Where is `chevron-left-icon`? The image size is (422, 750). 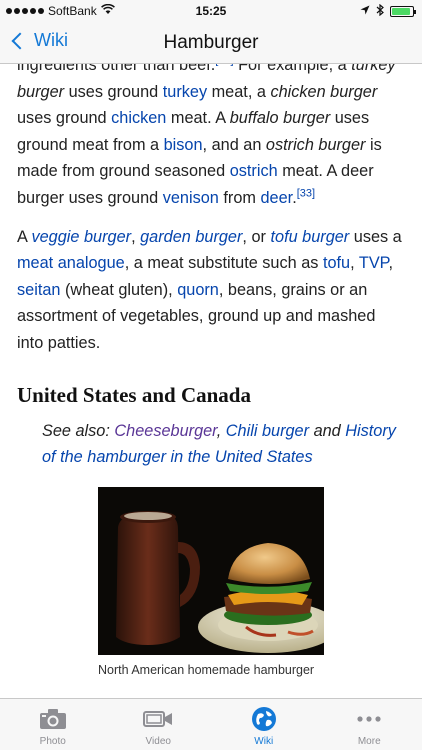 chevron-left-icon is located at coordinates (20, 40).